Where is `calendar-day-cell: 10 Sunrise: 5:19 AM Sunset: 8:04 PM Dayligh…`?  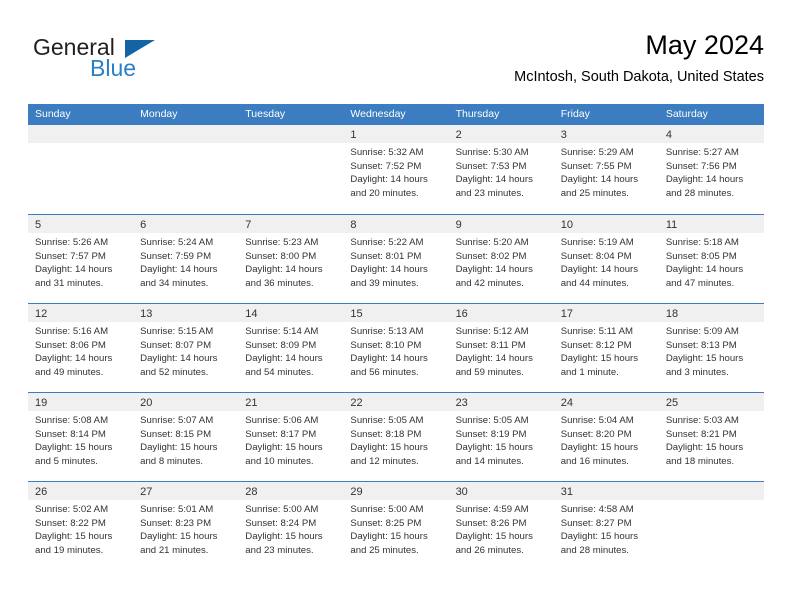
calendar-day-cell: 10 Sunrise: 5:19 AM Sunset: 8:04 PM Dayligh… is located at coordinates (606, 259).